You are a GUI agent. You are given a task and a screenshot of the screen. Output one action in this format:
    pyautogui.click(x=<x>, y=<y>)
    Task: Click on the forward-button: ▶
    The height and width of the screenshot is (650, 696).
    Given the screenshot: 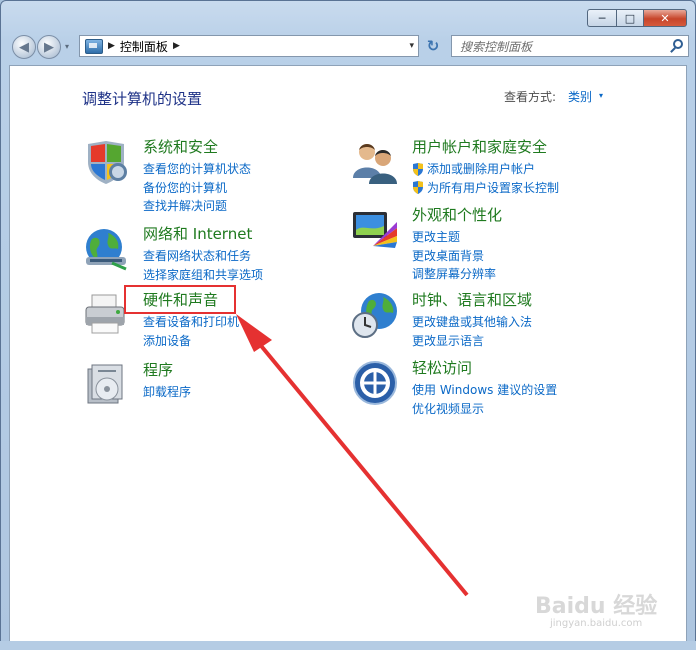 What is the action you would take?
    pyautogui.click(x=49, y=47)
    